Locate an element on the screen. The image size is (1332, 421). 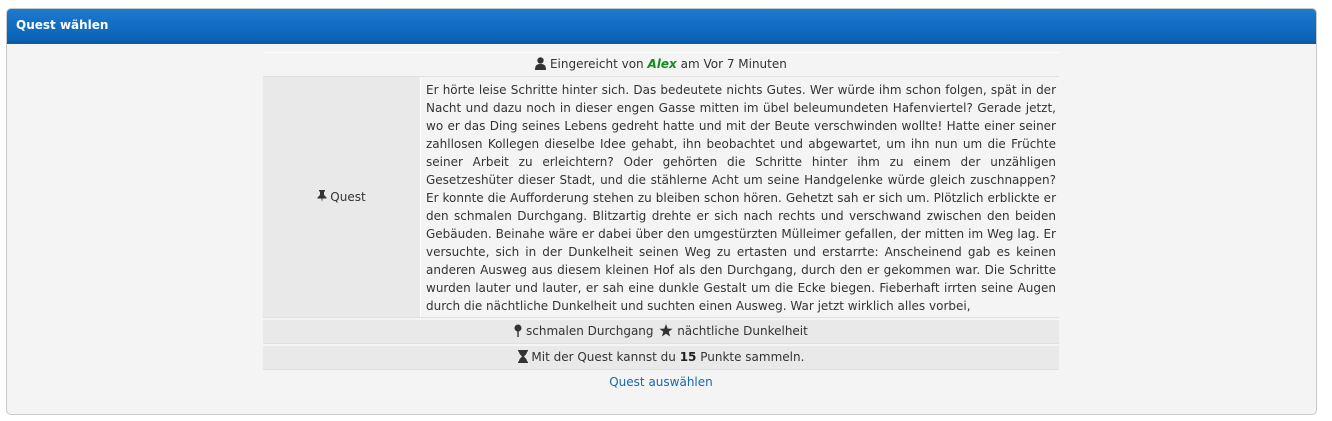
quest-label-cell: Quest is located at coordinates (342, 197).